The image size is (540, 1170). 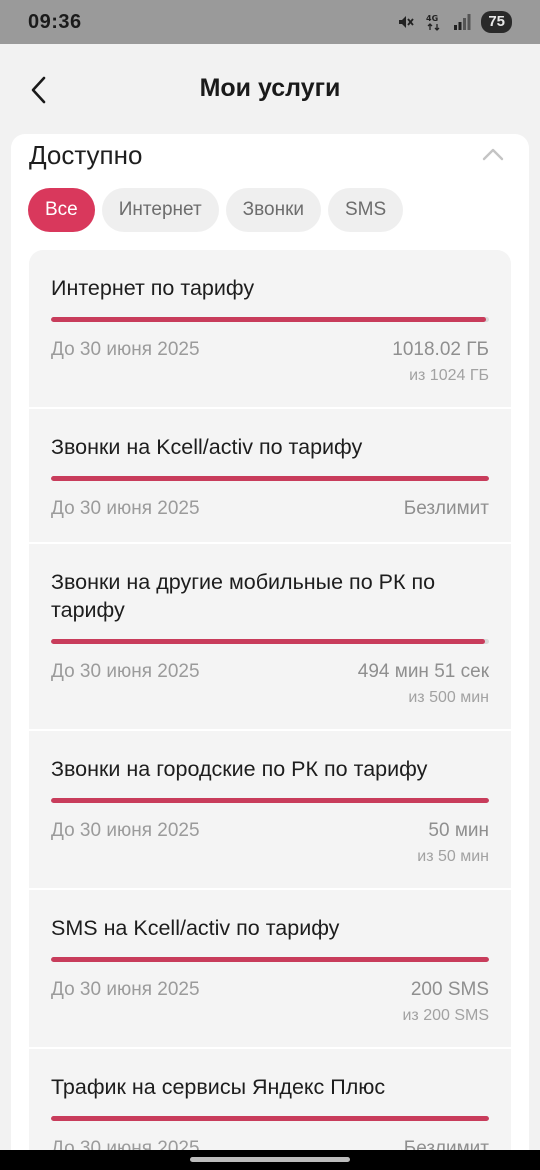 I want to click on service-total: из 500 мин, so click(x=448, y=697).